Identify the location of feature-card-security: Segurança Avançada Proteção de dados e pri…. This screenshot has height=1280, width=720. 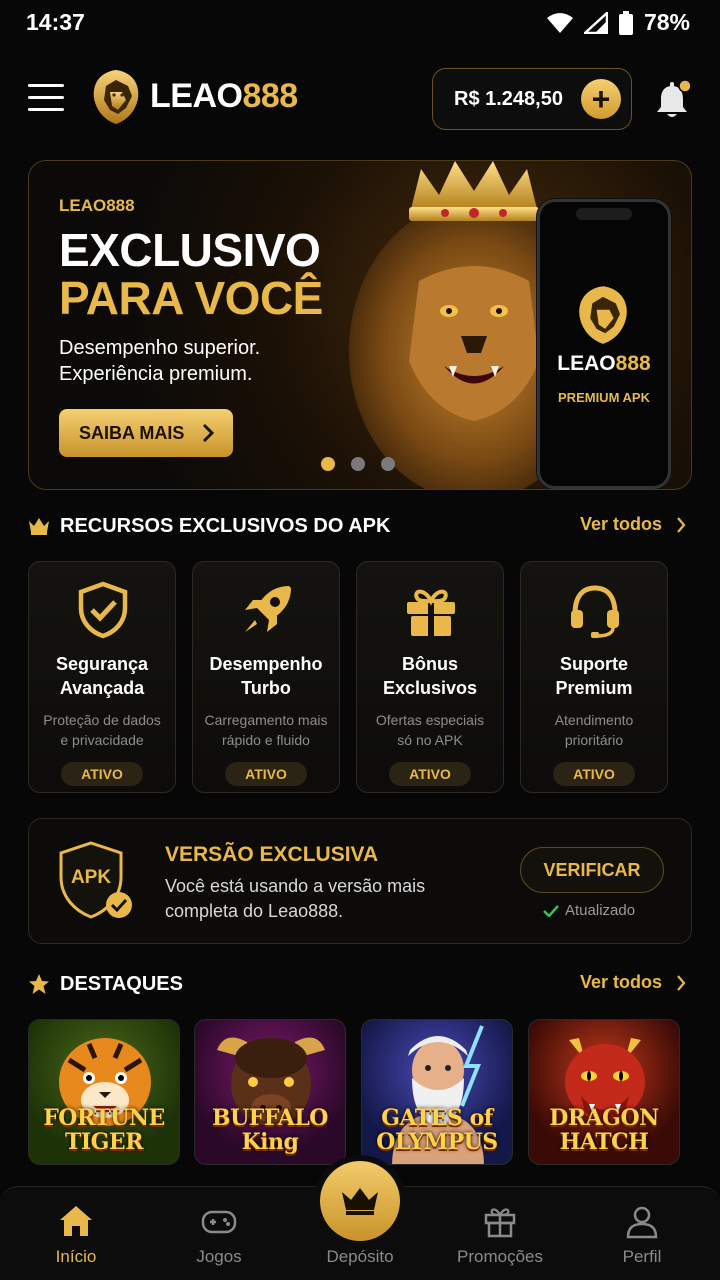
(102, 677).